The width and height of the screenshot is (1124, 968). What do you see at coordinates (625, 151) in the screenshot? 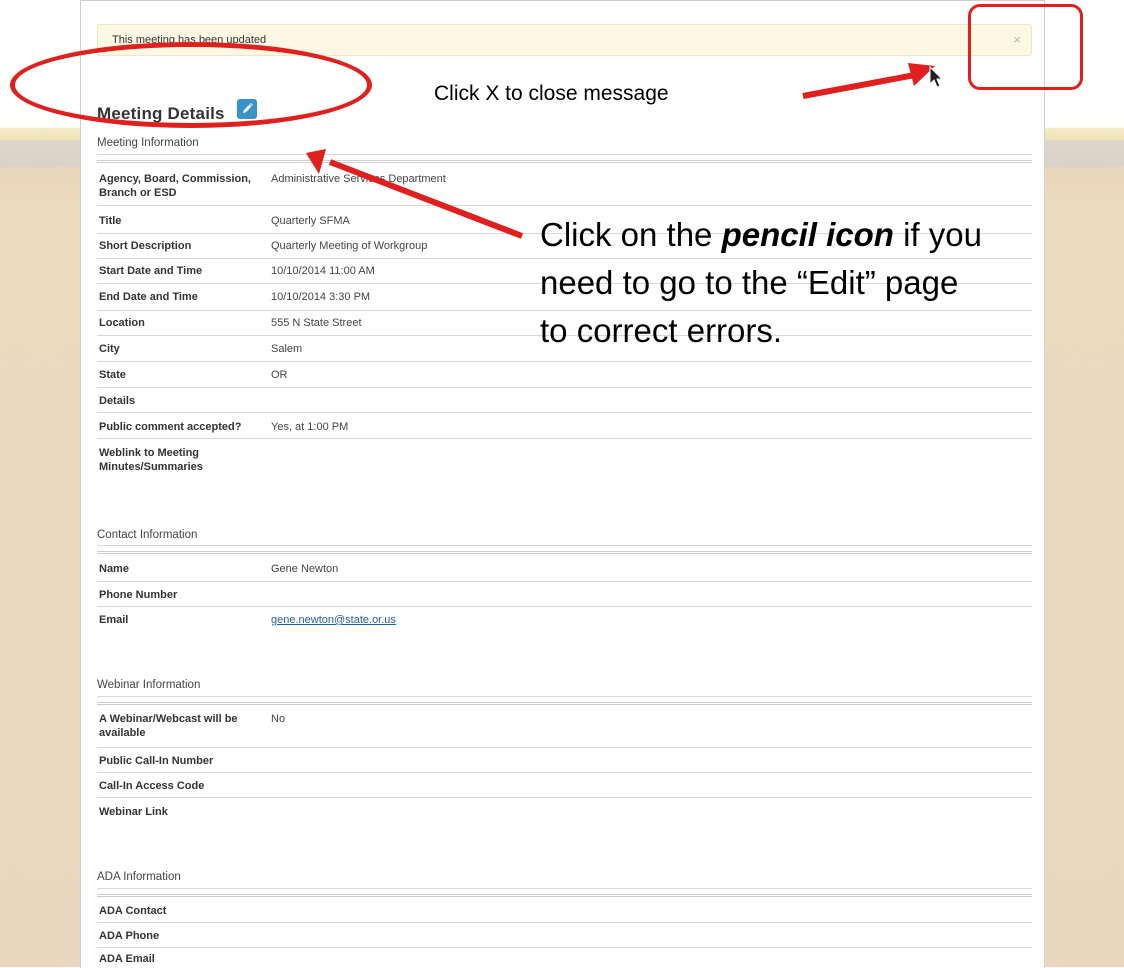
I see `annotation-arrows` at bounding box center [625, 151].